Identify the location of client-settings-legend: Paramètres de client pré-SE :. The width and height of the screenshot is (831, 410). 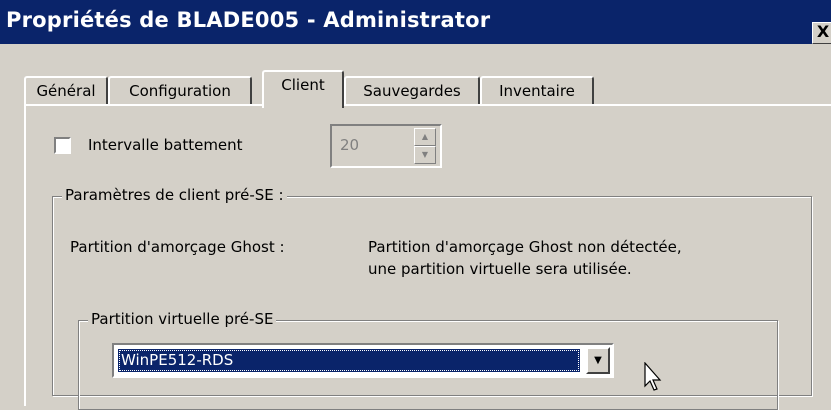
(174, 195).